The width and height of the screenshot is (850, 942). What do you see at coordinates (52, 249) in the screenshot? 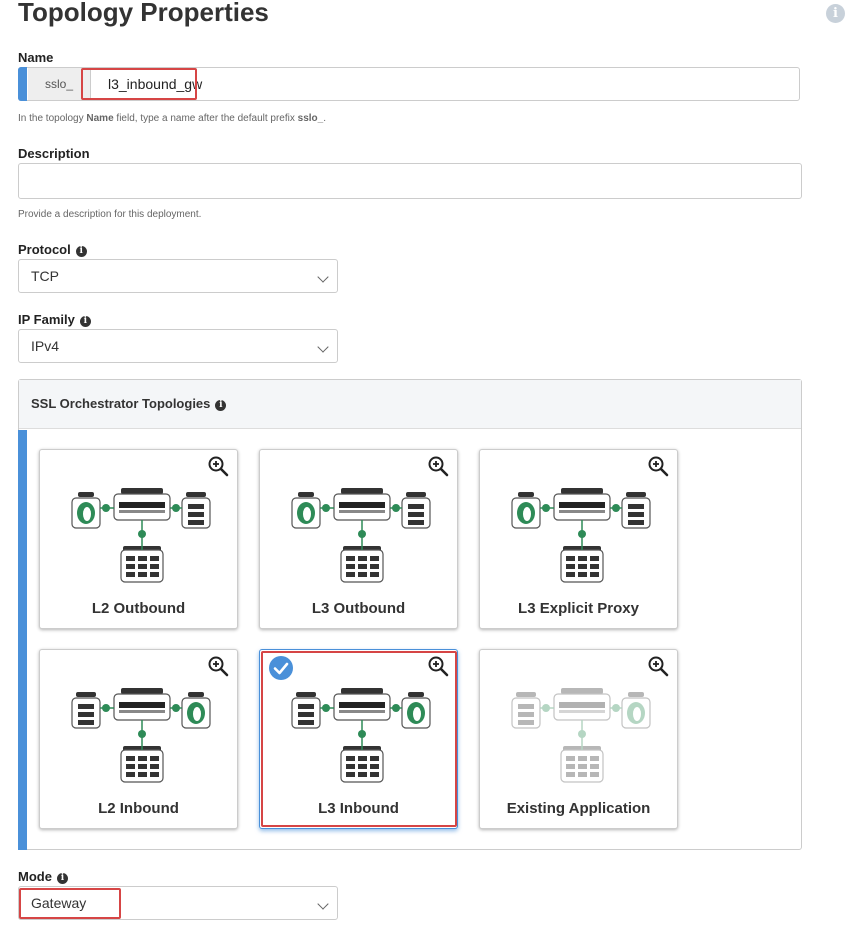
I see `protocol-label: Protocol i` at bounding box center [52, 249].